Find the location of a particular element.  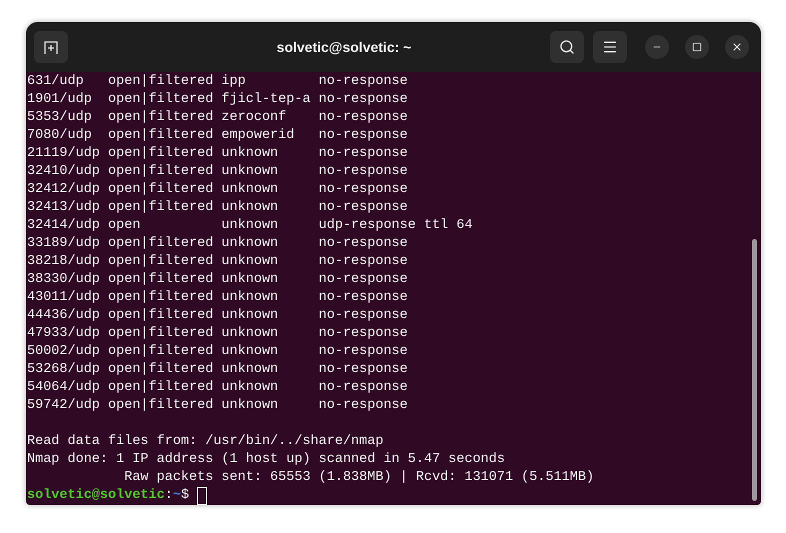

prompt-user-host: solvetic@solvetic is located at coordinates (96, 496).